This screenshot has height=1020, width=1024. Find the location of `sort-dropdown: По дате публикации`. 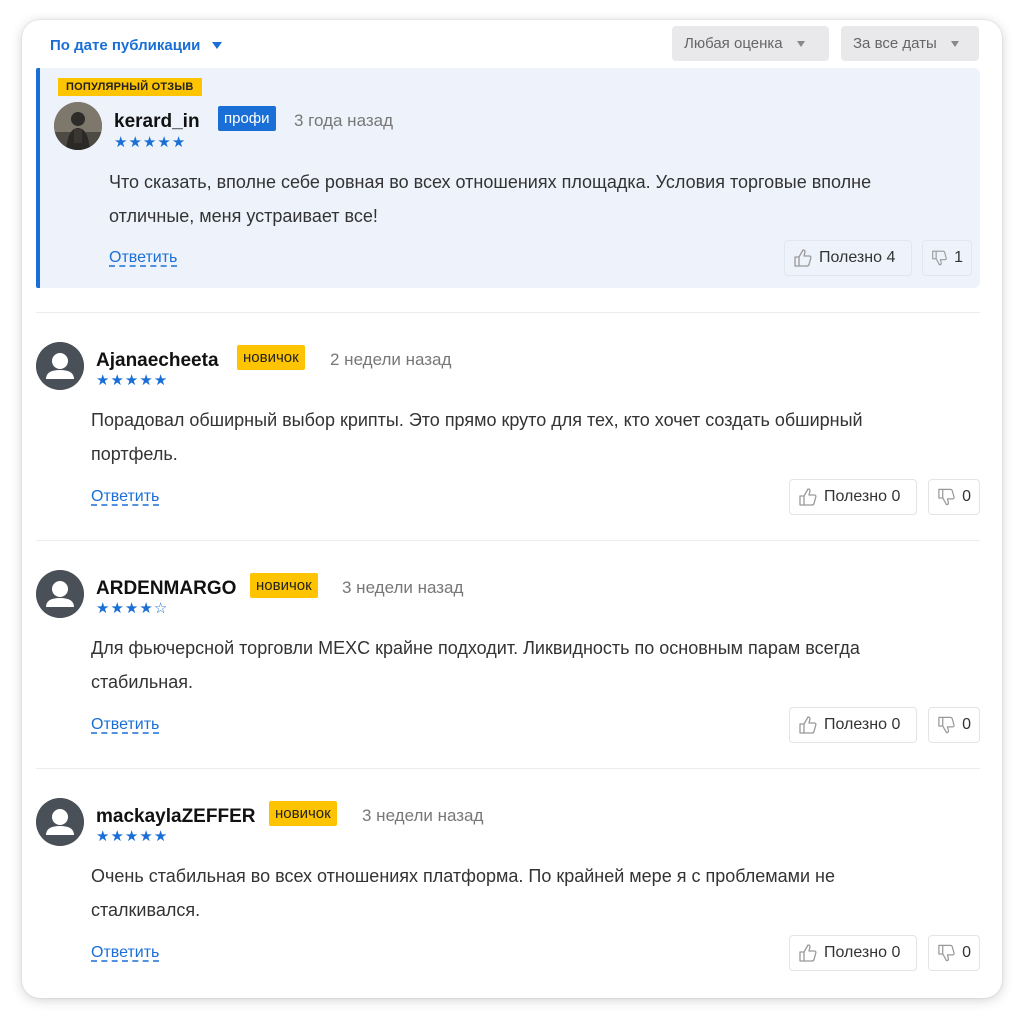

sort-dropdown: По дате публикации is located at coordinates (136, 45).